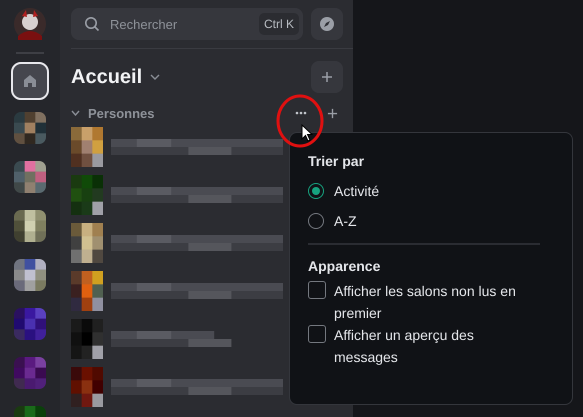 The width and height of the screenshot is (583, 417). I want to click on home-button, so click(30, 81).